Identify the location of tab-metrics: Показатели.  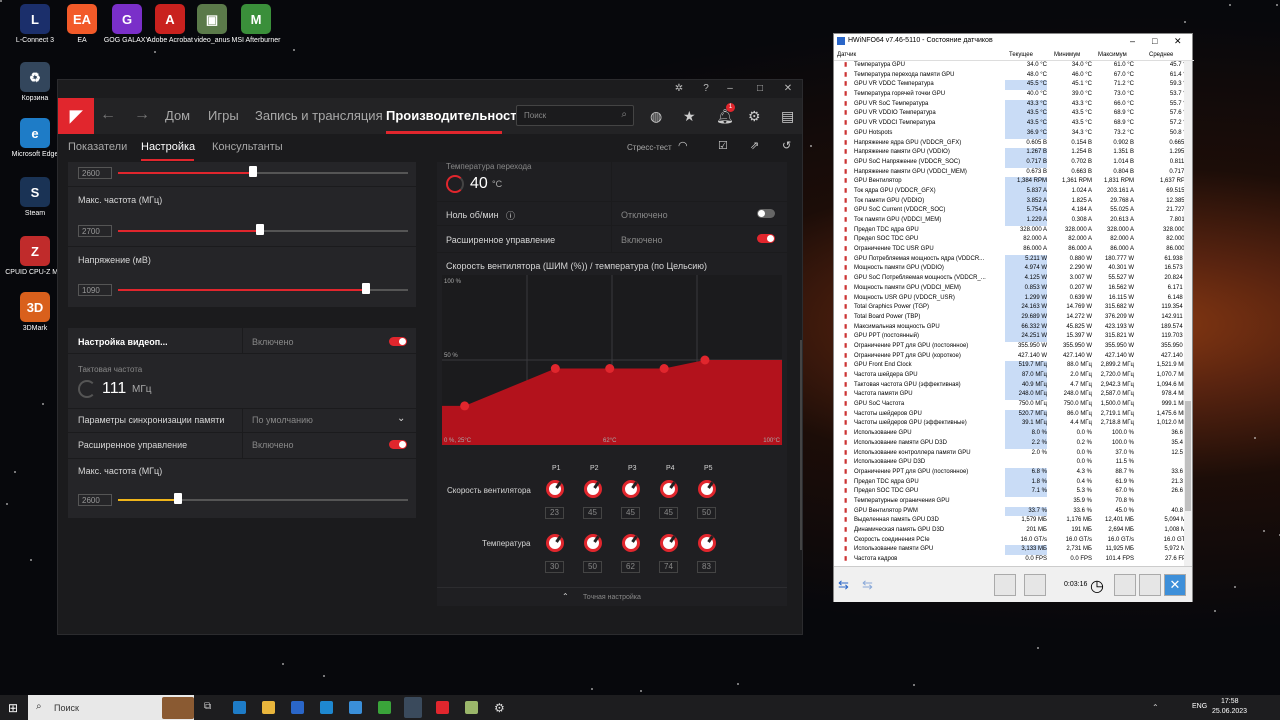
(97, 147).